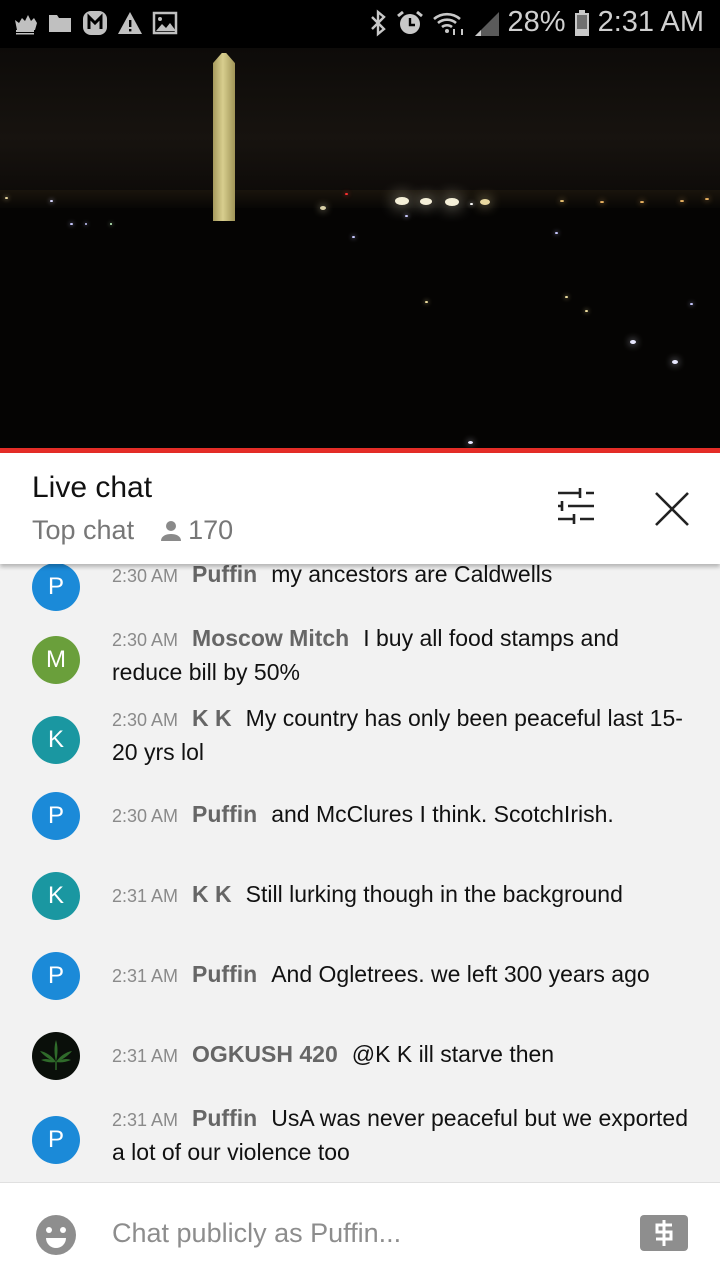 The image size is (720, 1280). What do you see at coordinates (486, 23) in the screenshot?
I see `signal-icon` at bounding box center [486, 23].